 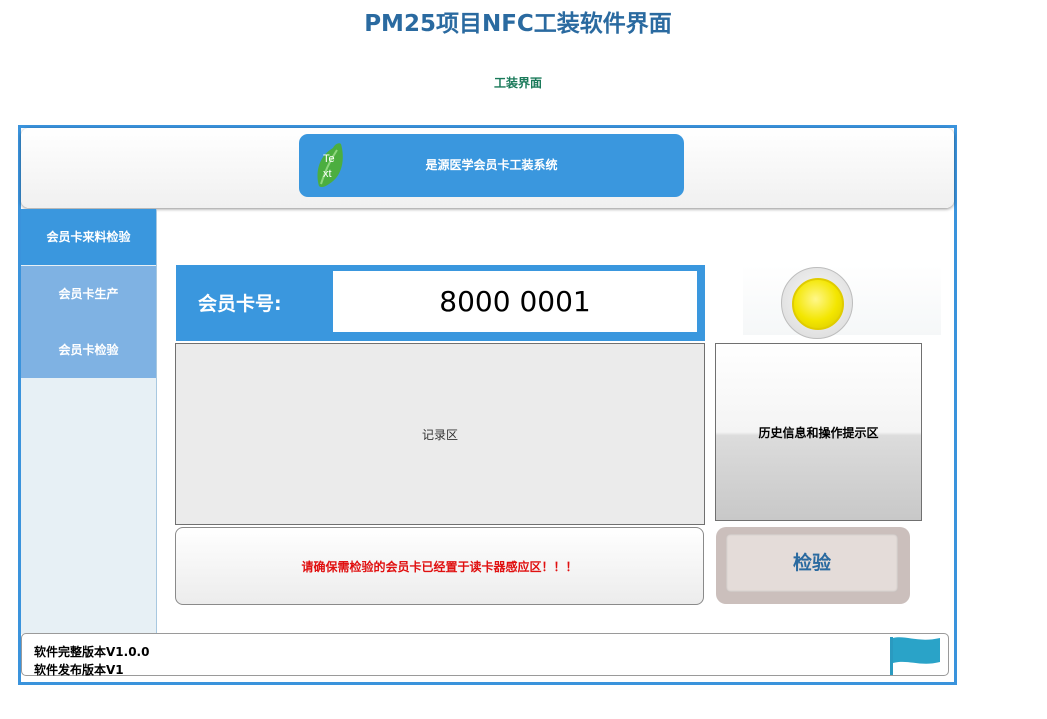 I want to click on sidebar: 会员卡来料检验 会员卡生产 会员卡检验, so click(x=89, y=421).